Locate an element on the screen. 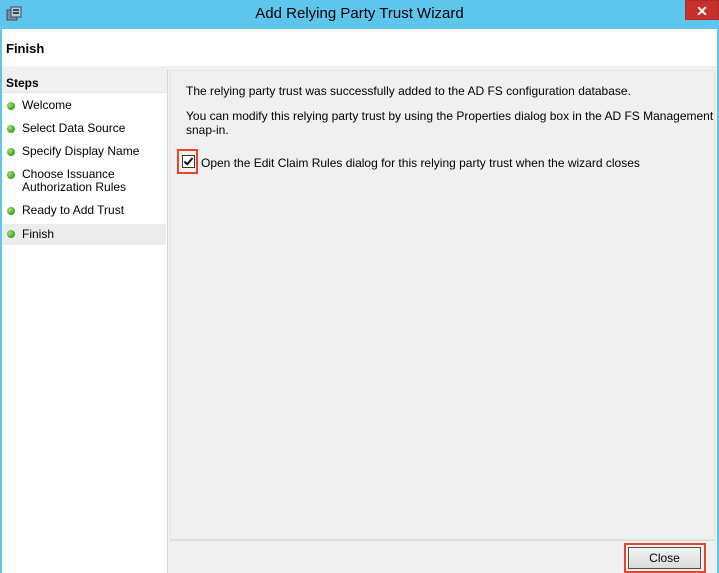  step-label: Finish is located at coordinates (38, 234).